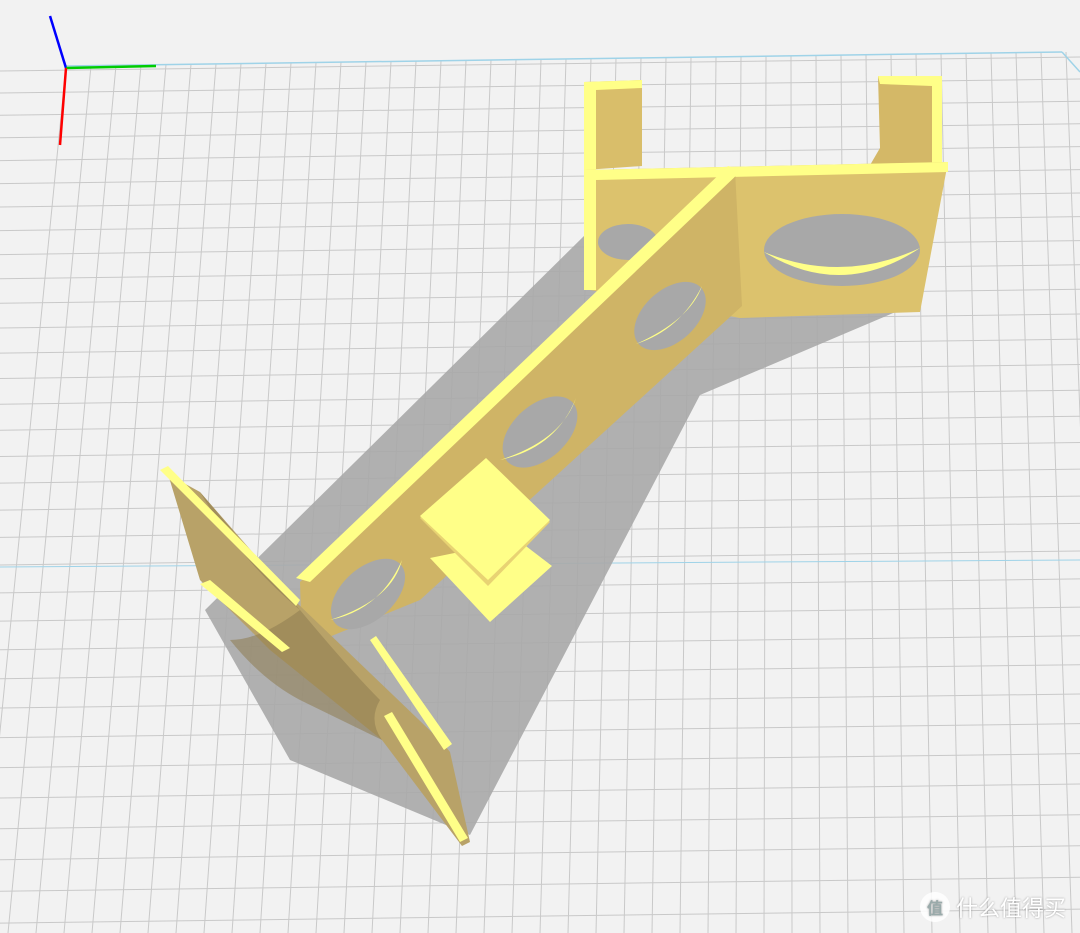 The height and width of the screenshot is (933, 1080). Describe the element at coordinates (842, 250) in the screenshot. I see `bracket-hole-right` at that location.